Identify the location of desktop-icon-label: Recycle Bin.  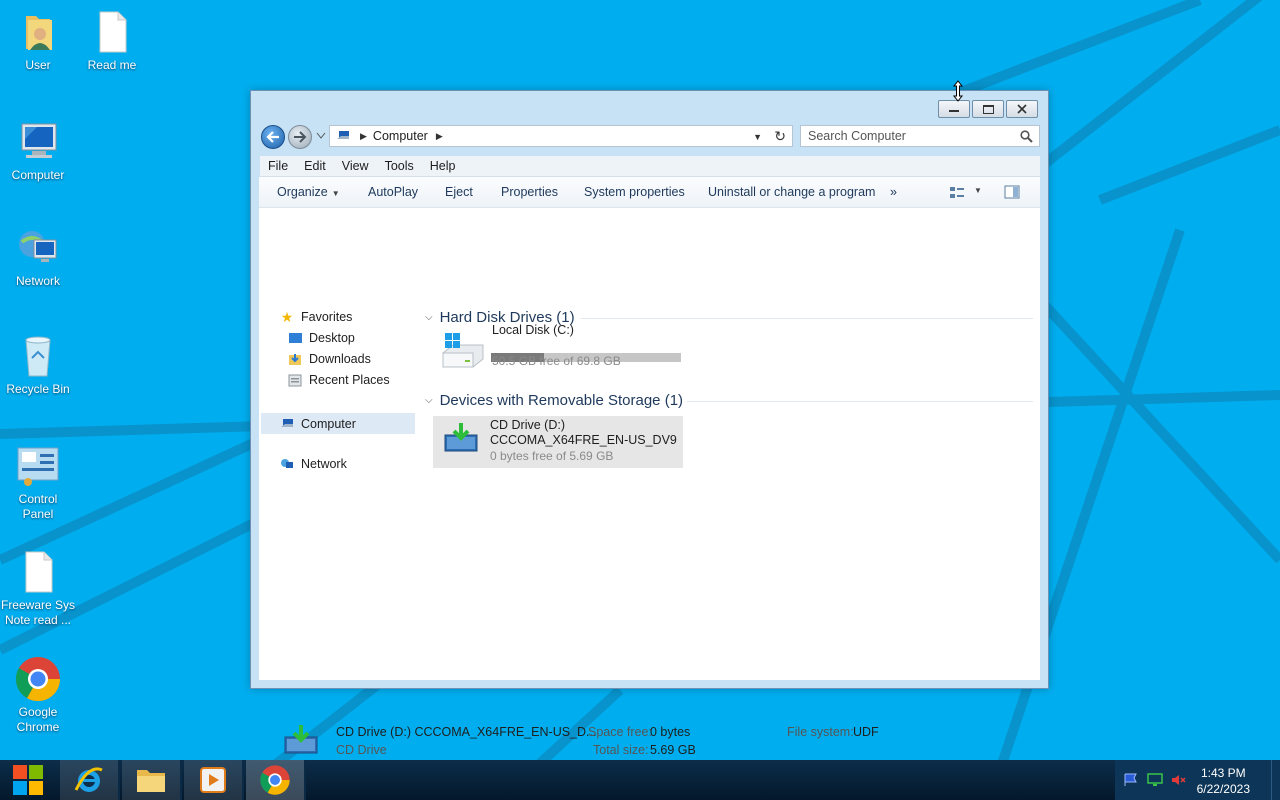
(38, 389).